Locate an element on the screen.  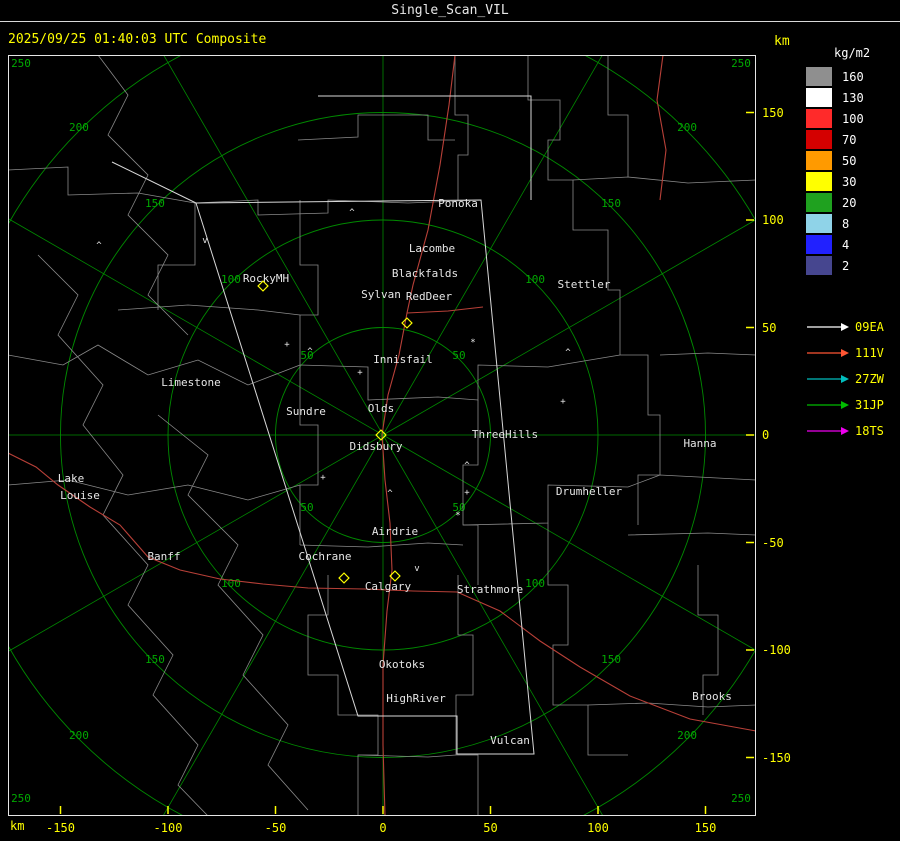
legend-scale-value: 100 is located at coordinates (853, 118).